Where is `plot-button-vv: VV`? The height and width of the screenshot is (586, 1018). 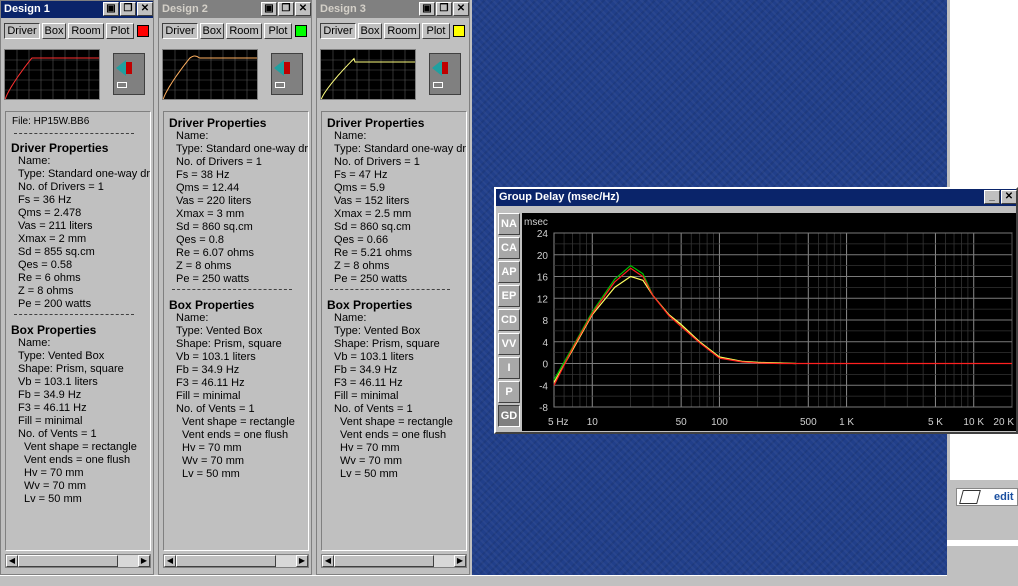
plot-button-vv: VV is located at coordinates (509, 344).